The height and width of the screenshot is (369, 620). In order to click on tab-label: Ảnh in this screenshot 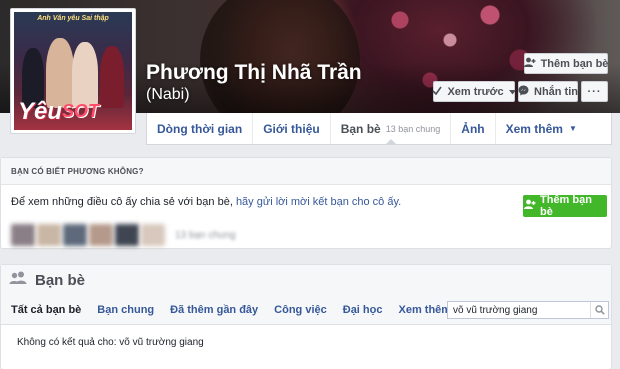, I will do `click(473, 128)`.